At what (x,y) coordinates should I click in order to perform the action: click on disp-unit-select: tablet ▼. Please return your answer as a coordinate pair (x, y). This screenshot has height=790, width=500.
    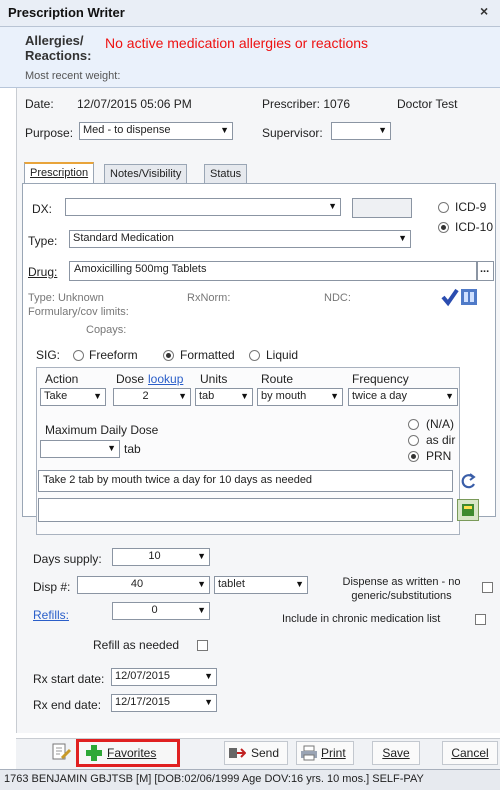
    Looking at the image, I should click on (261, 585).